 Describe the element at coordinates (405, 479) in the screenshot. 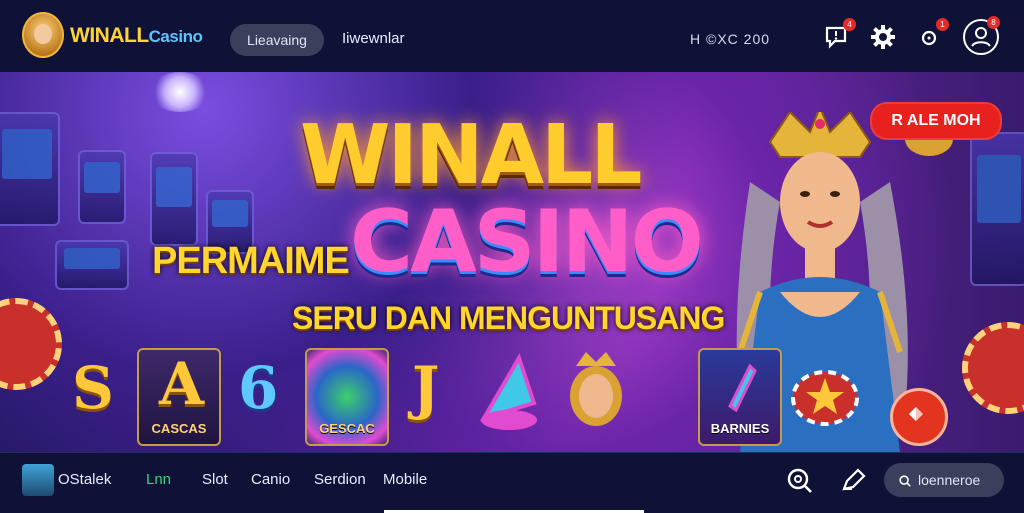

I see `tab-mobile: Mobile` at that location.